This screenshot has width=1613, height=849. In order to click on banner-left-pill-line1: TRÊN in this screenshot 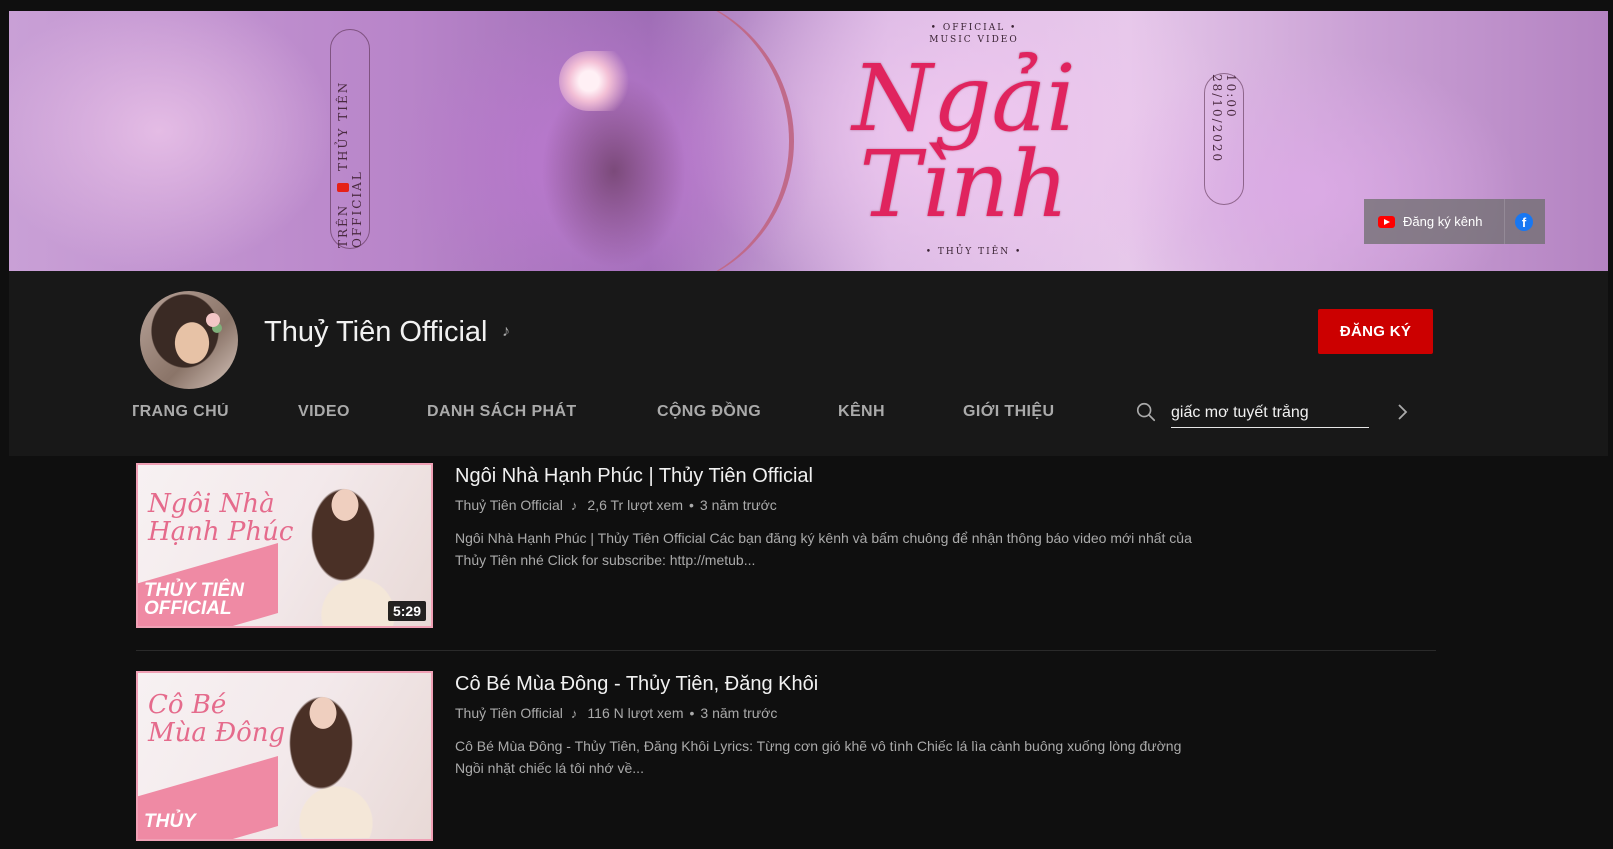, I will do `click(343, 225)`.